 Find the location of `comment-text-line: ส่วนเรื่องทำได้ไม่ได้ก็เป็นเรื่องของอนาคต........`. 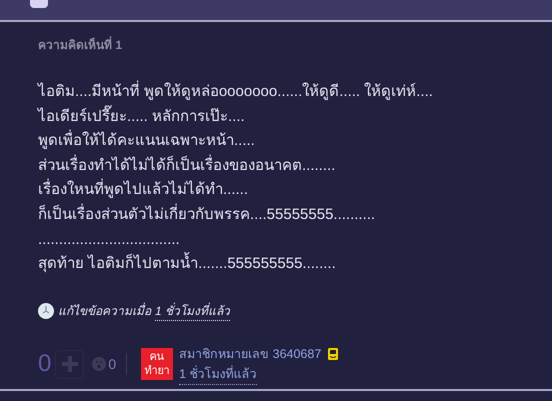

comment-text-line: ส่วนเรื่องทำได้ไม่ได้ก็เป็นเรื่องของอนาคต........ is located at coordinates (187, 165).